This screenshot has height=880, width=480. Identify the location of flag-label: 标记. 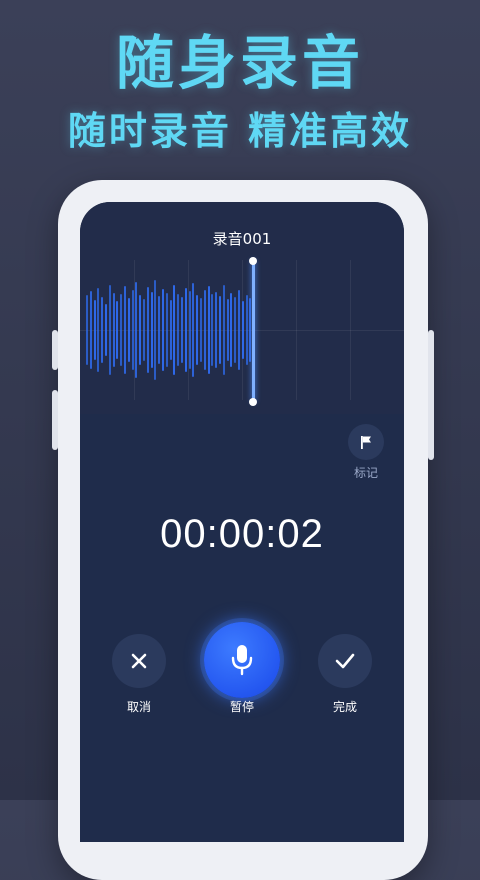
(365, 473).